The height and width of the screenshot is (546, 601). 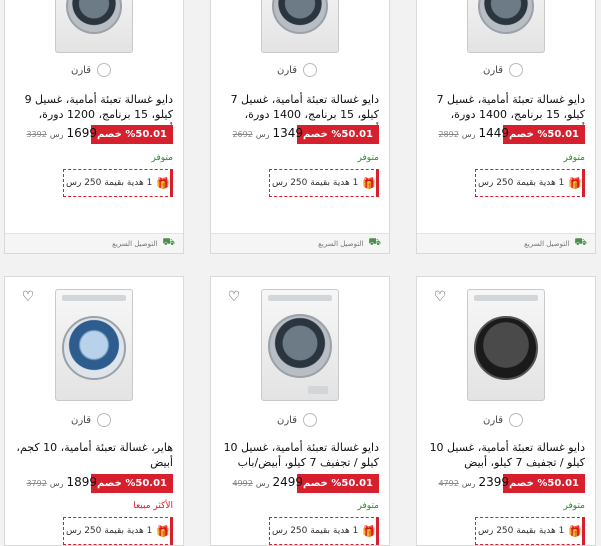 I want to click on price-group: 2499 رس 4992, so click(x=267, y=482).